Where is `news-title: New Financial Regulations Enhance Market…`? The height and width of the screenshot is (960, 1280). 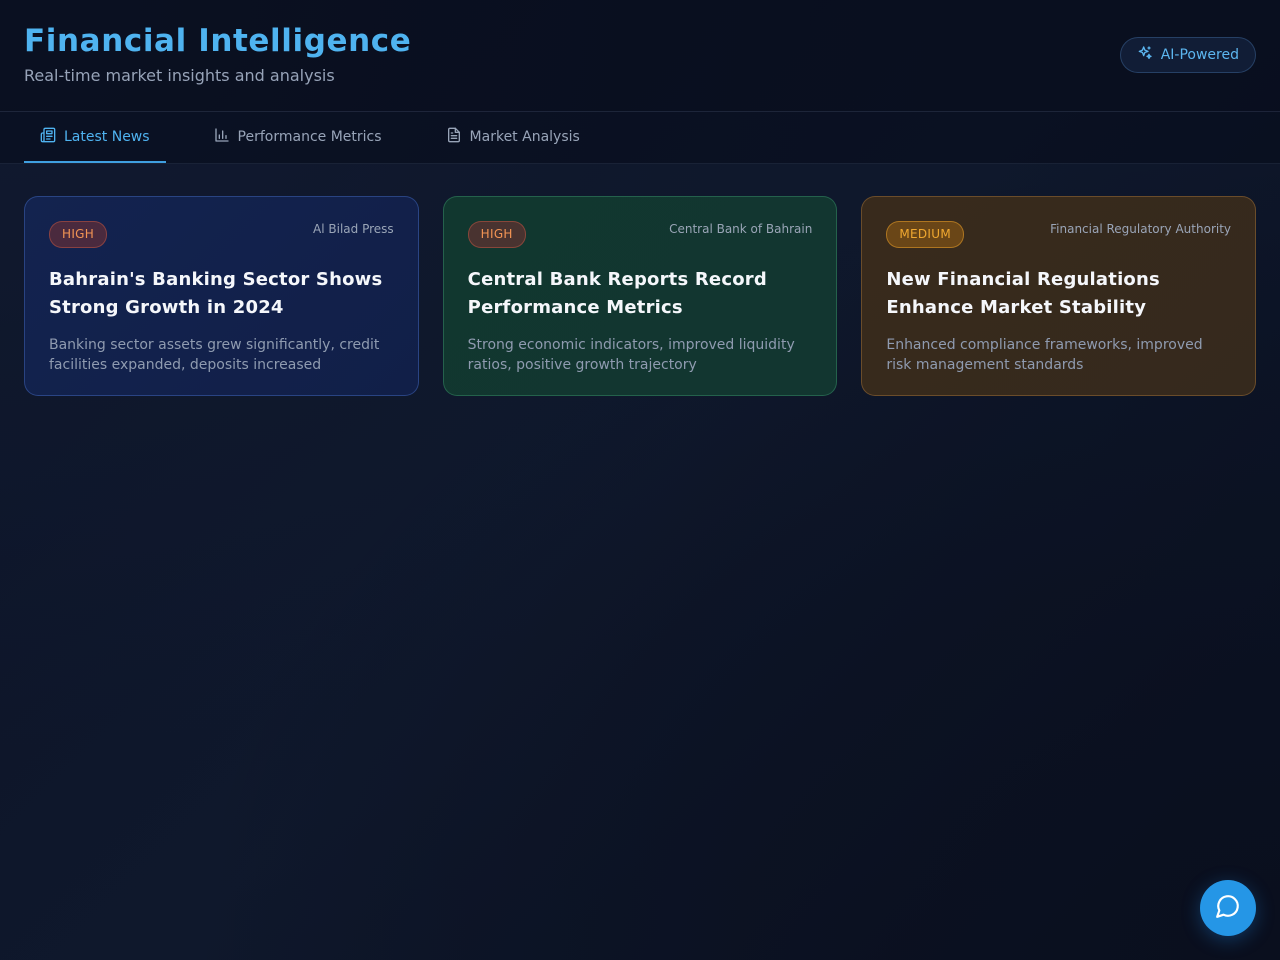
news-title: New Financial Regulations Enhance Market… is located at coordinates (1023, 293).